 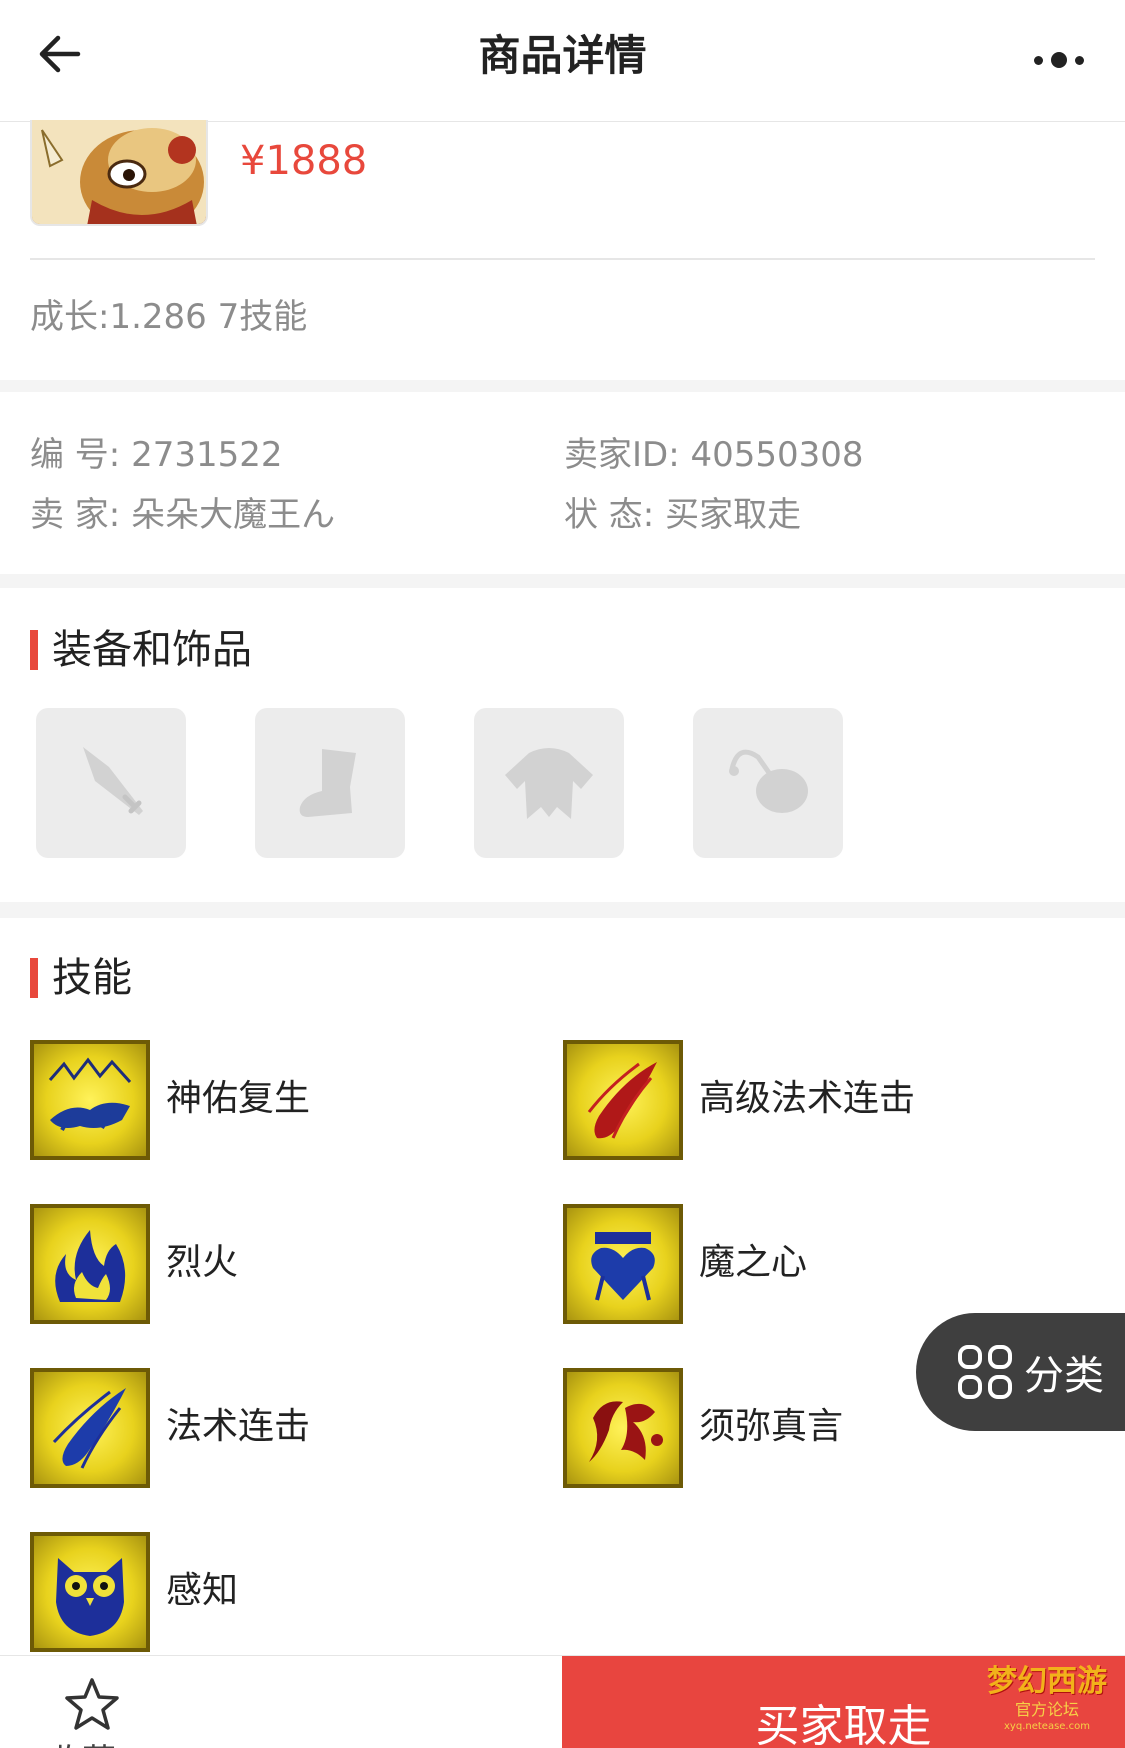 I want to click on sumeru-mantra-icon, so click(x=623, y=1428).